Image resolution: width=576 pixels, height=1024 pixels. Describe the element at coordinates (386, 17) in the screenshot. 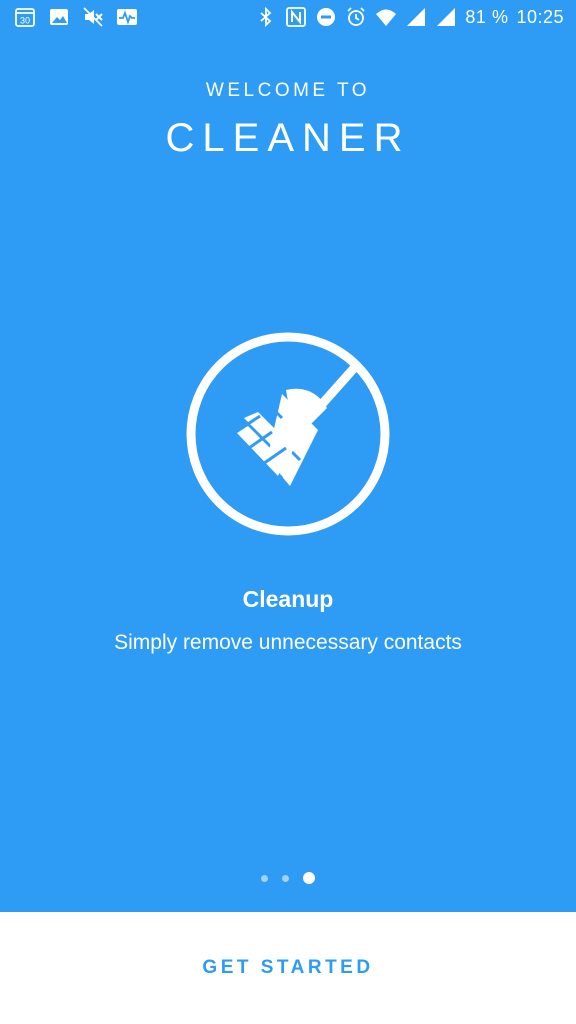

I see `wifi-icon` at that location.